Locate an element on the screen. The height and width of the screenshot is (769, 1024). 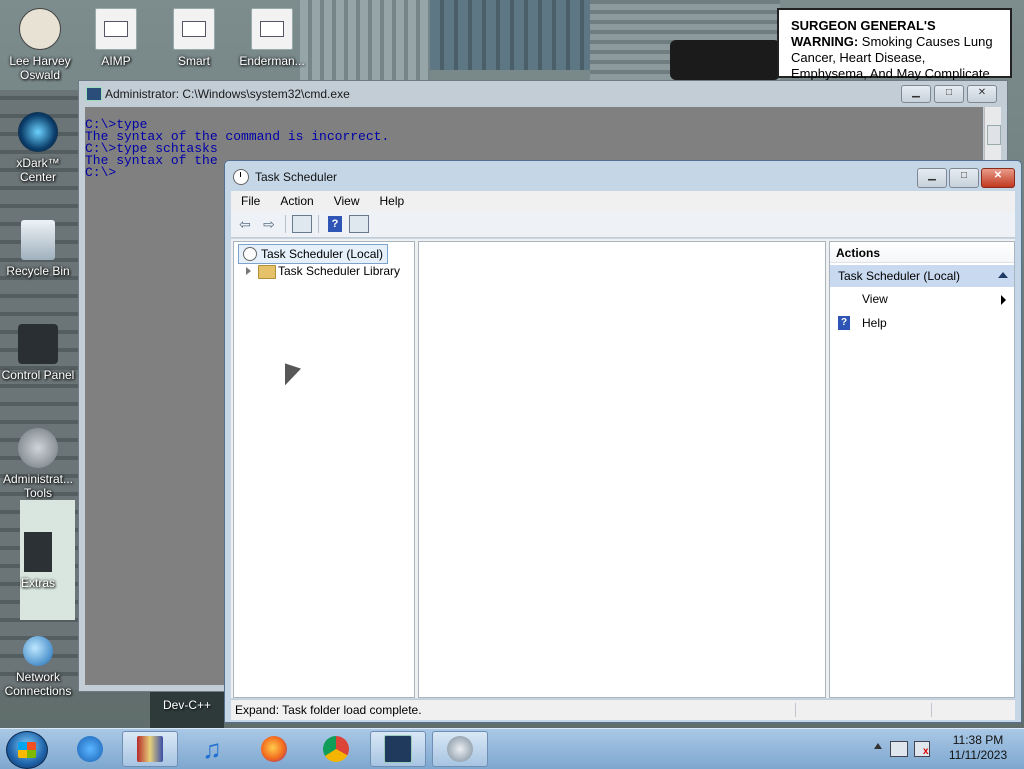
desktop-icon-recycle-bin: Recycle Bin is located at coordinates (38, 249).